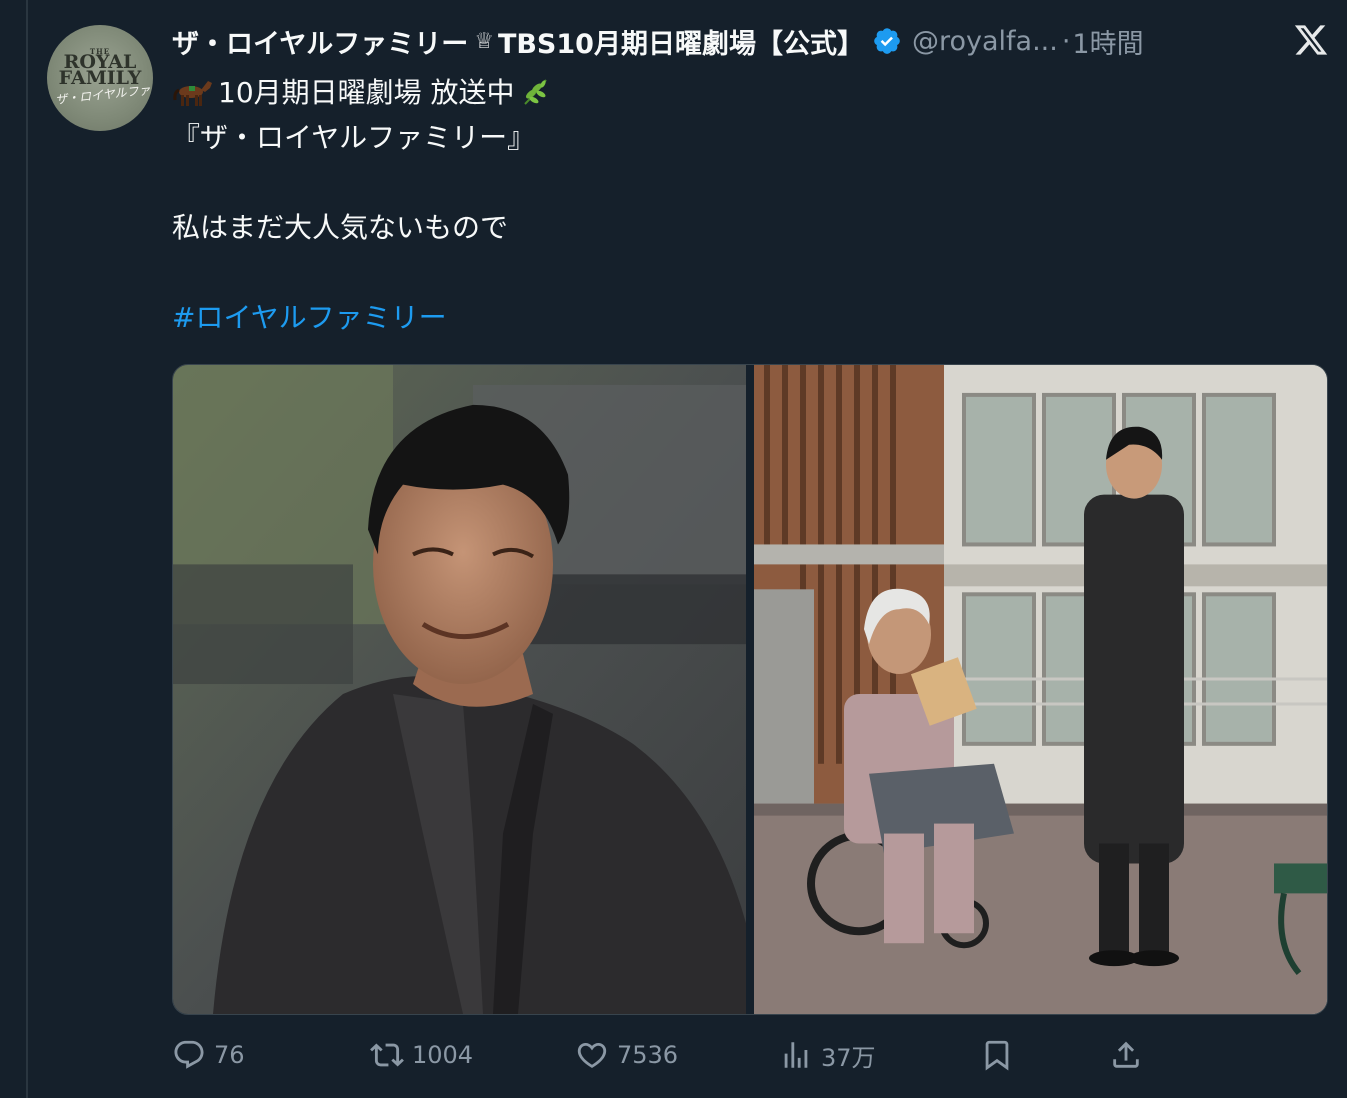  What do you see at coordinates (848, 1057) in the screenshot?
I see `view-count: 37万` at bounding box center [848, 1057].